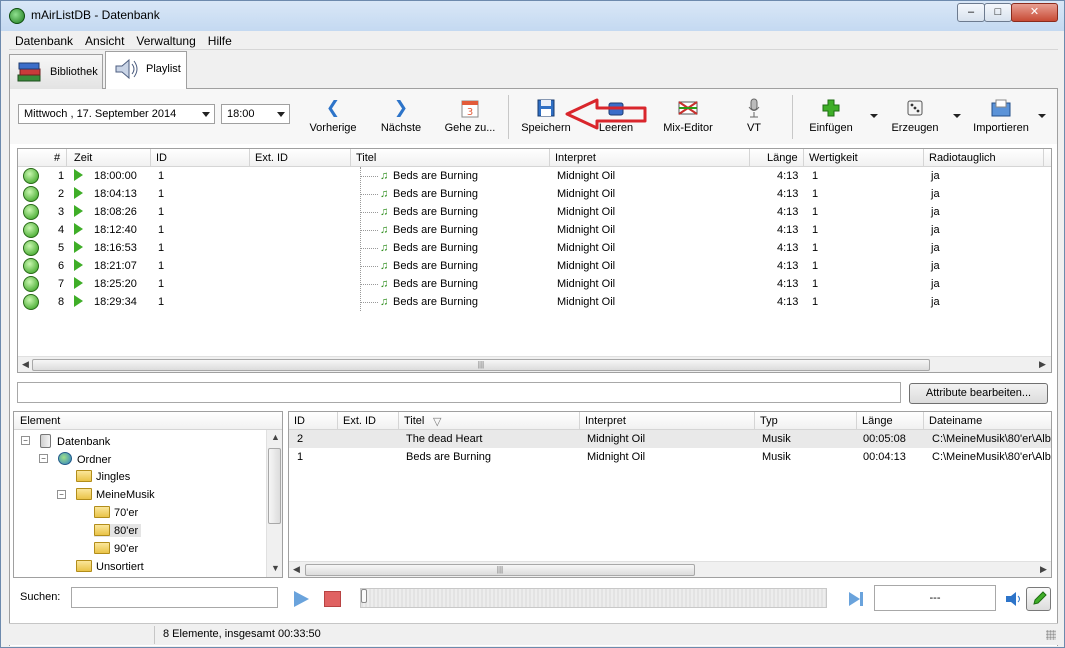 The width and height of the screenshot is (1065, 648). I want to click on col-id: ID, so click(161, 158).